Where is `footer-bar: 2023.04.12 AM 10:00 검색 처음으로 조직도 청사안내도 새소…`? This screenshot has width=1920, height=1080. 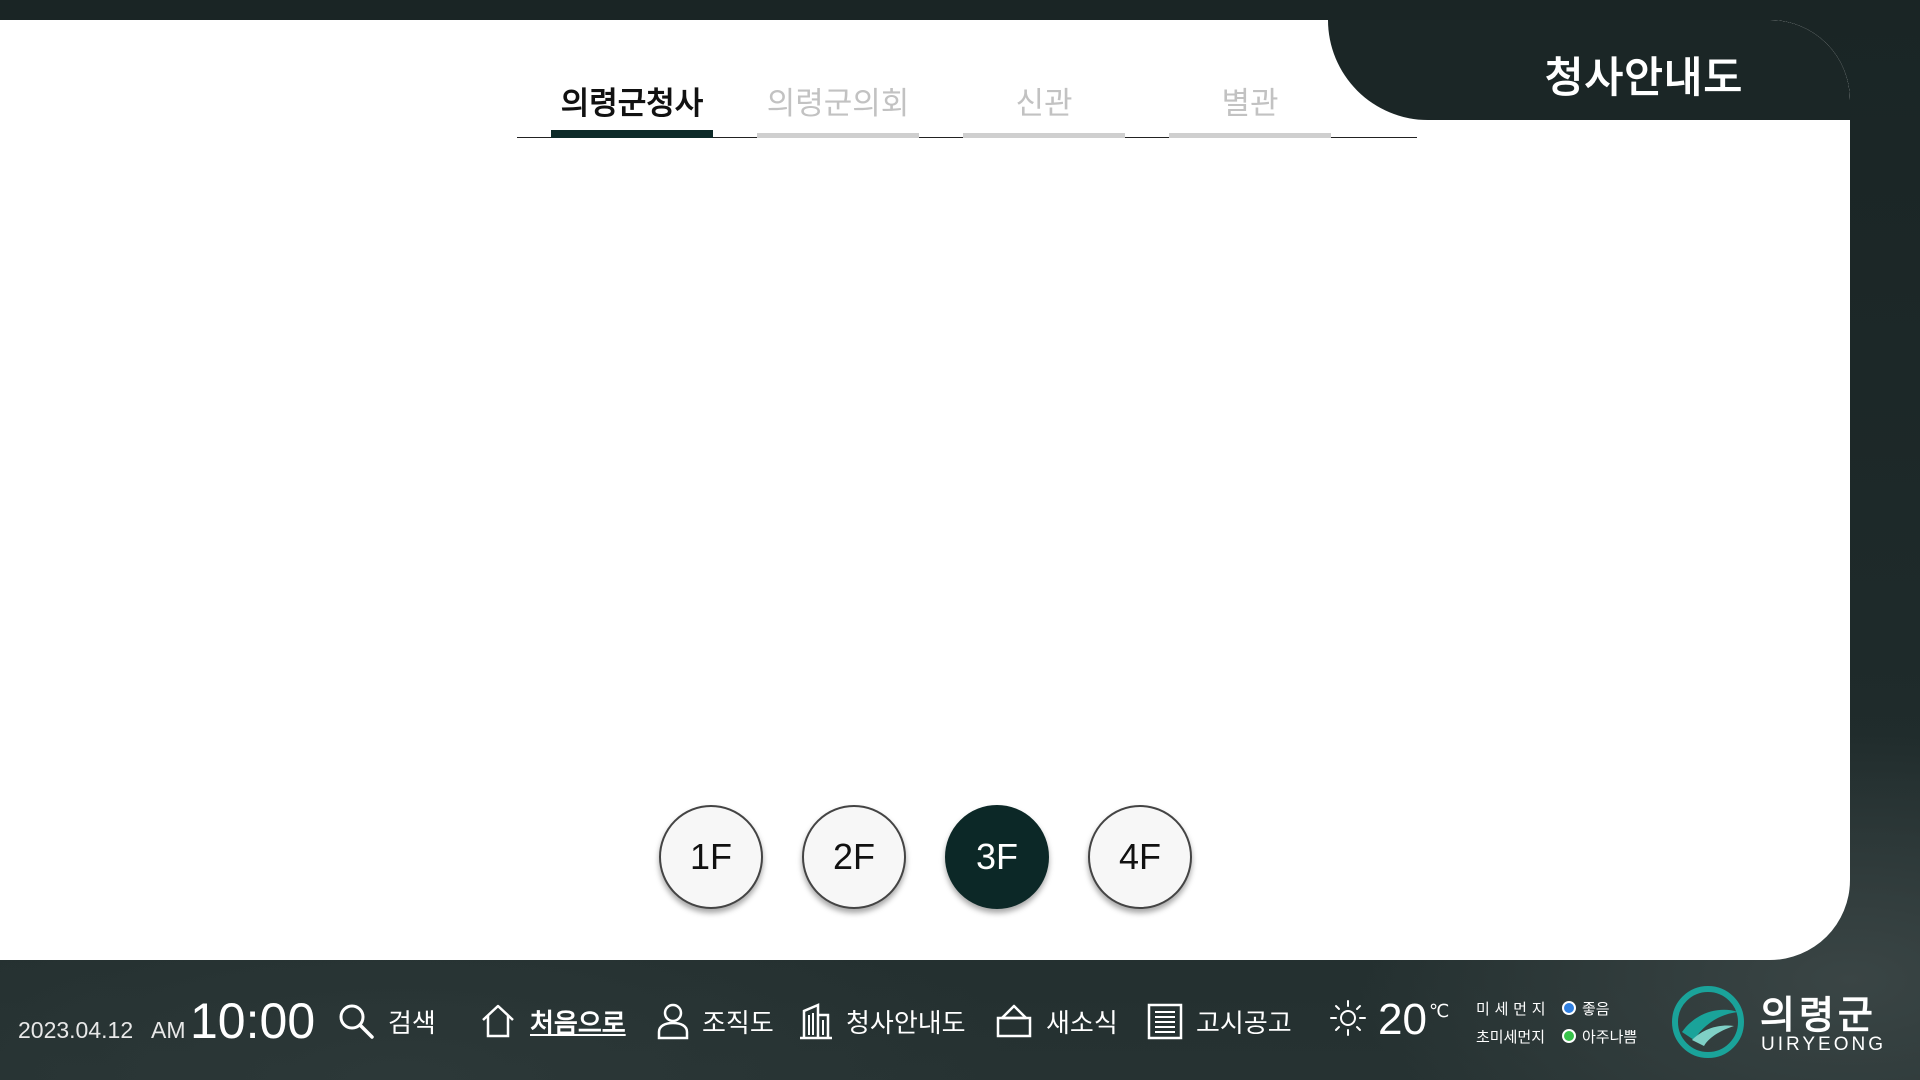 footer-bar: 2023.04.12 AM 10:00 검색 처음으로 조직도 청사안내도 새소… is located at coordinates (960, 1020).